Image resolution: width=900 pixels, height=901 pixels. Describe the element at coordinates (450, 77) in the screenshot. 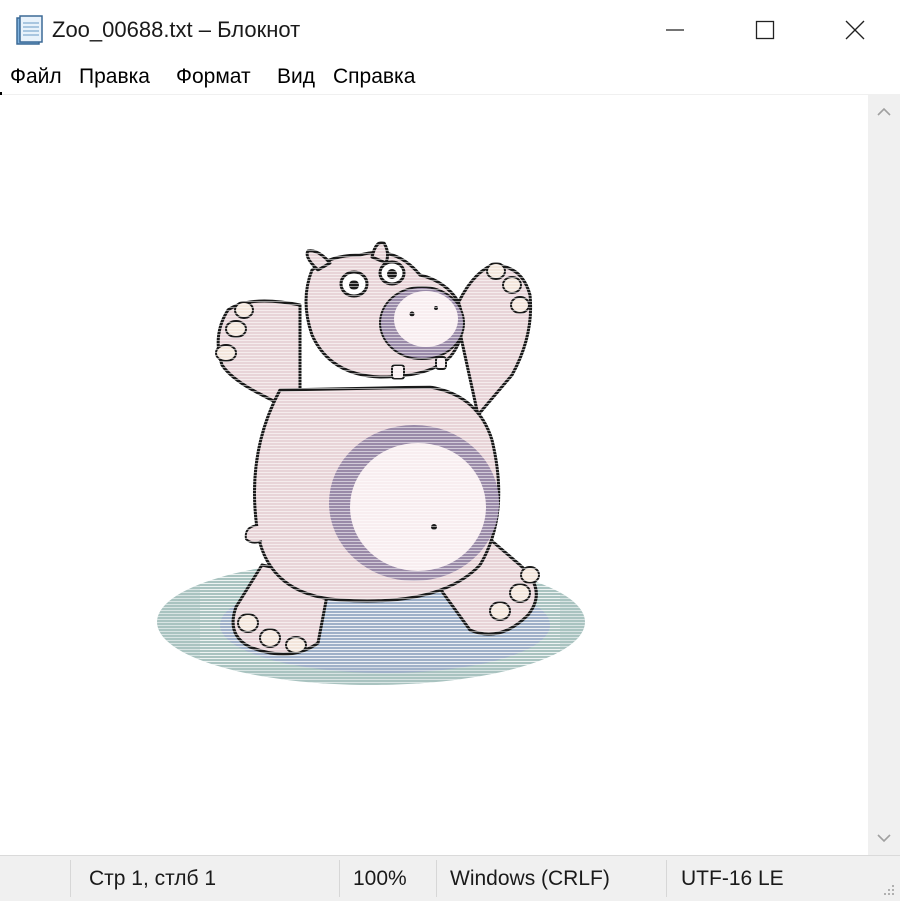

I see `menu-bar: Файл Правка Формат Вид Справка` at that location.